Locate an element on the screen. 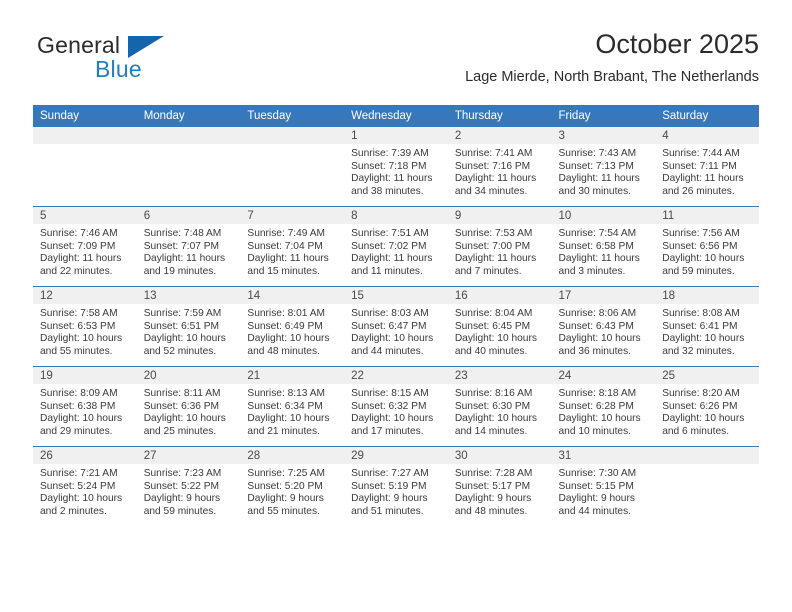 The height and width of the screenshot is (612, 792). day-detail-line: and 15 minutes. is located at coordinates (283, 271).